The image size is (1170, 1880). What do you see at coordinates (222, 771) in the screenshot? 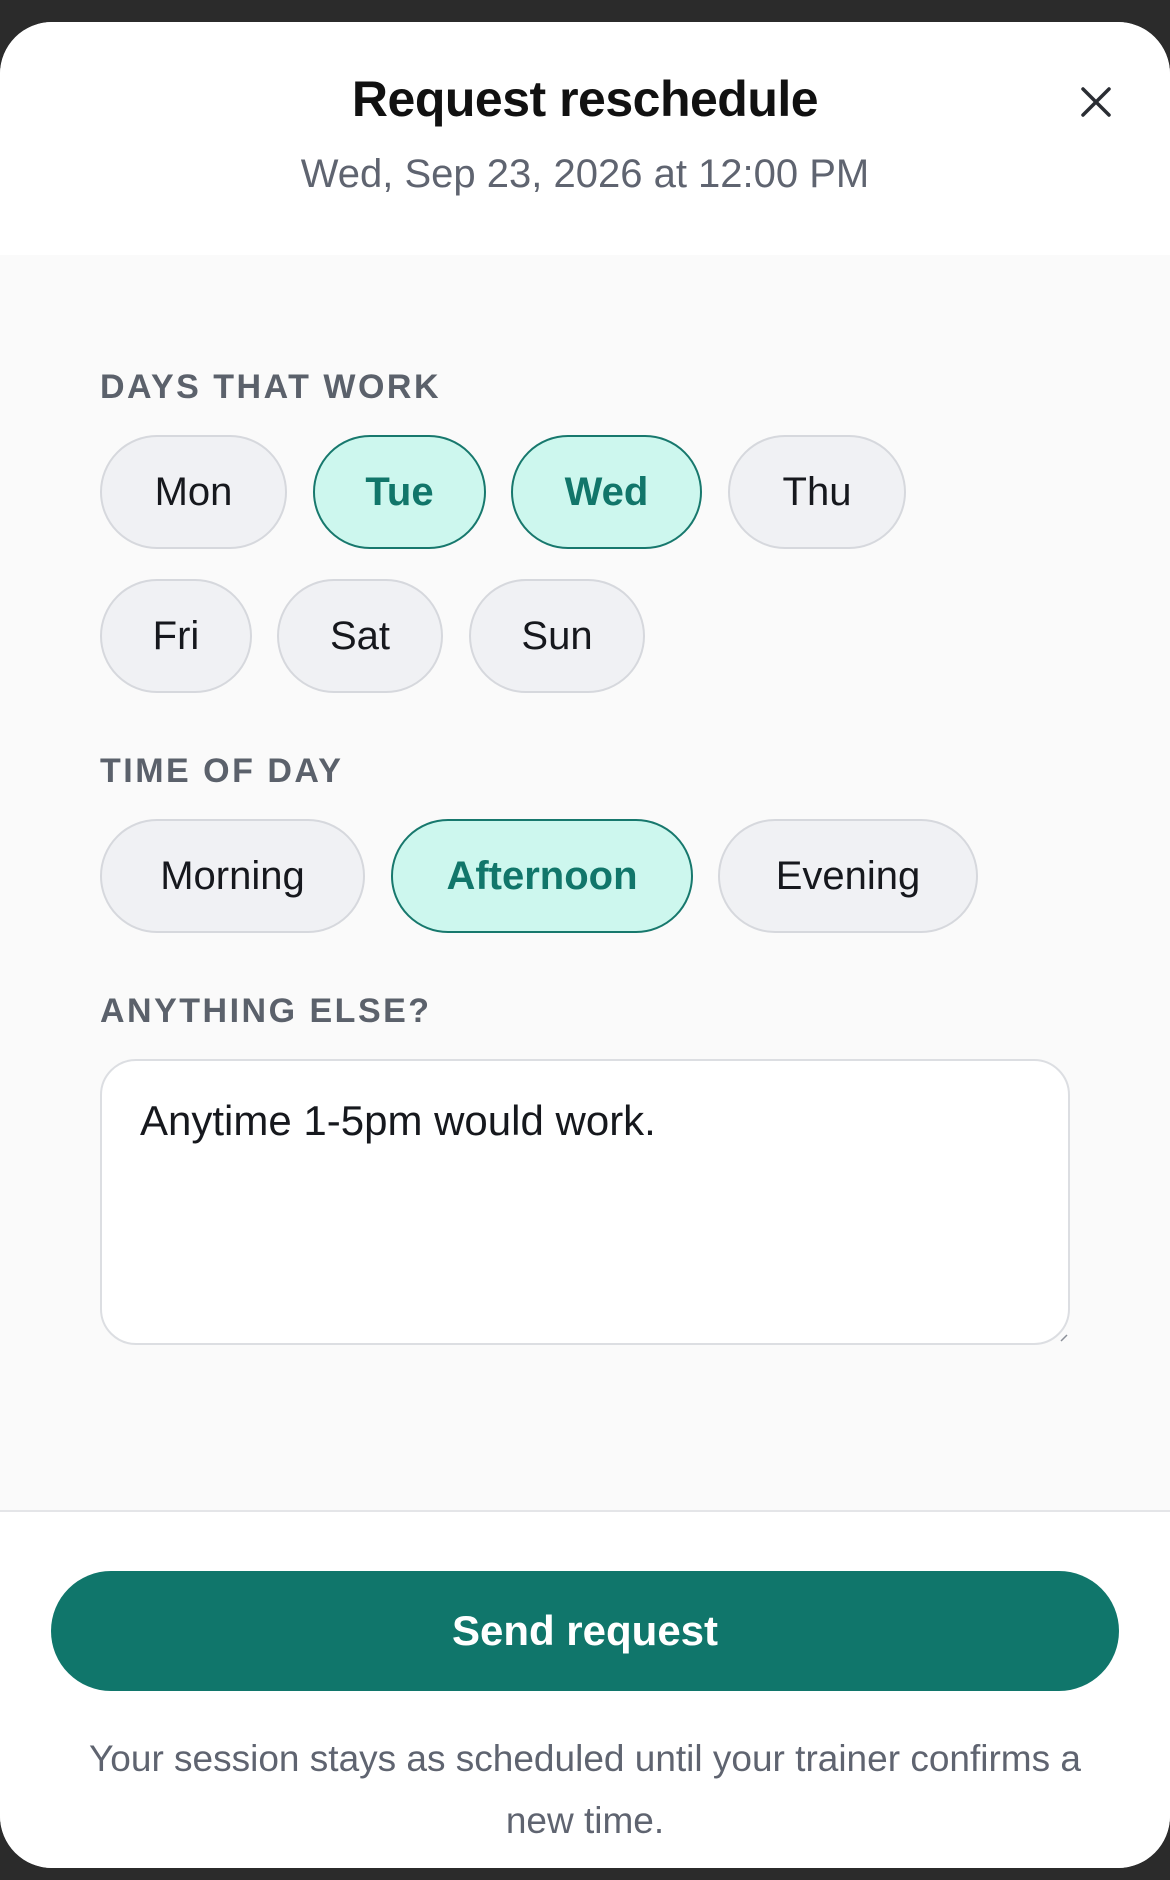
I see `time-section-label: TIME OF DAY` at bounding box center [222, 771].